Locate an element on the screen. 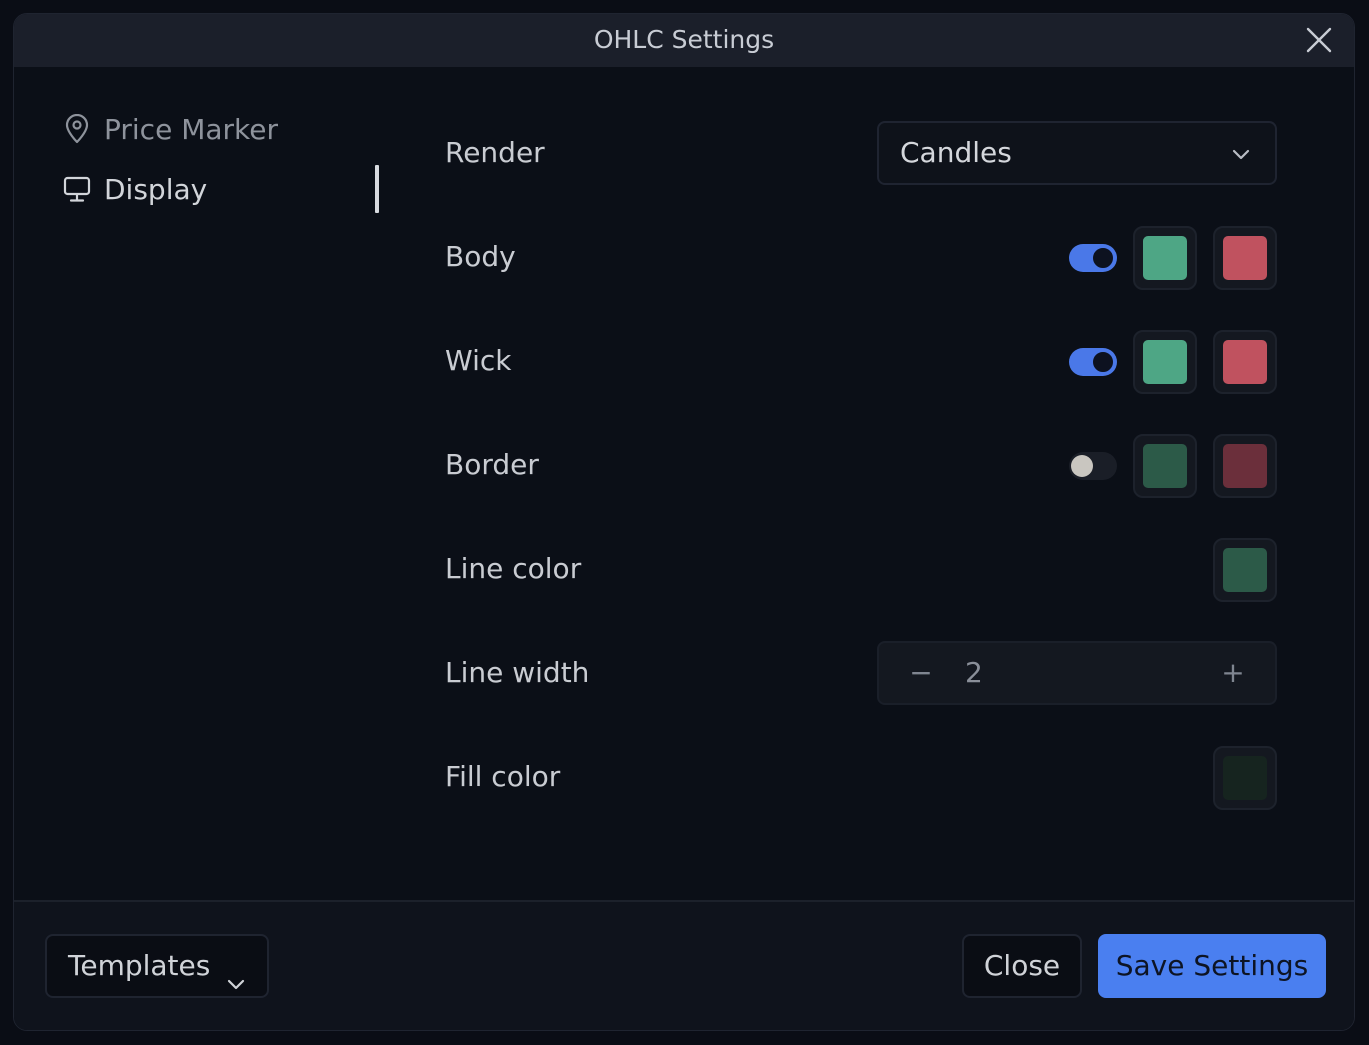  body-up-color-swatch is located at coordinates (1165, 258).